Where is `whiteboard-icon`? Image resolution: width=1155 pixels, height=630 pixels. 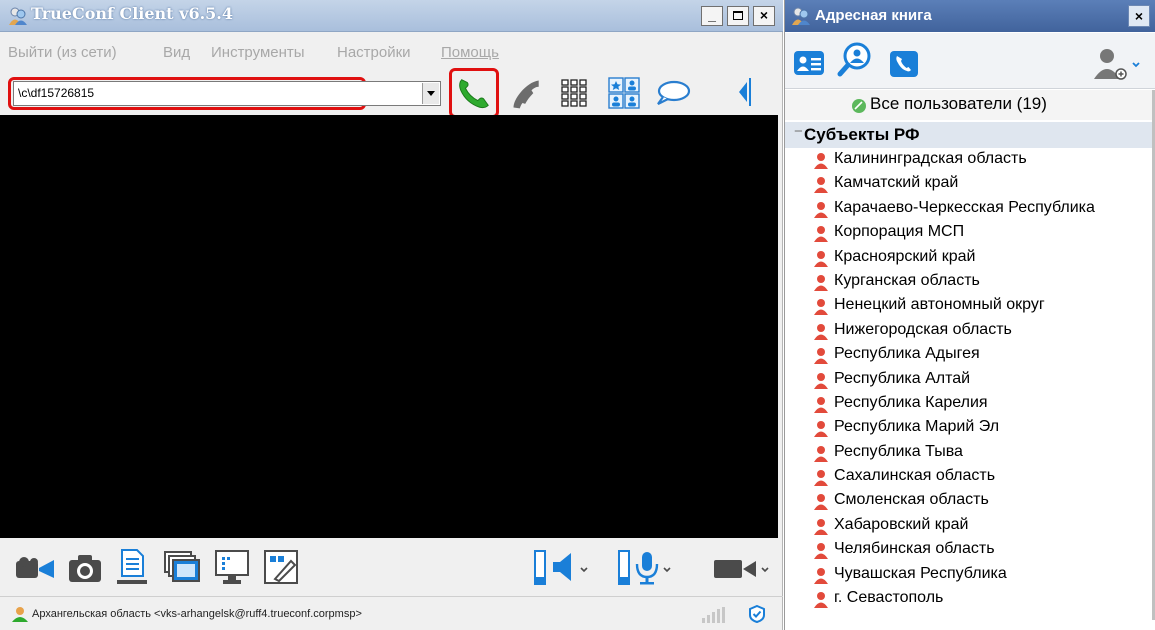
whiteboard-icon is located at coordinates (281, 567).